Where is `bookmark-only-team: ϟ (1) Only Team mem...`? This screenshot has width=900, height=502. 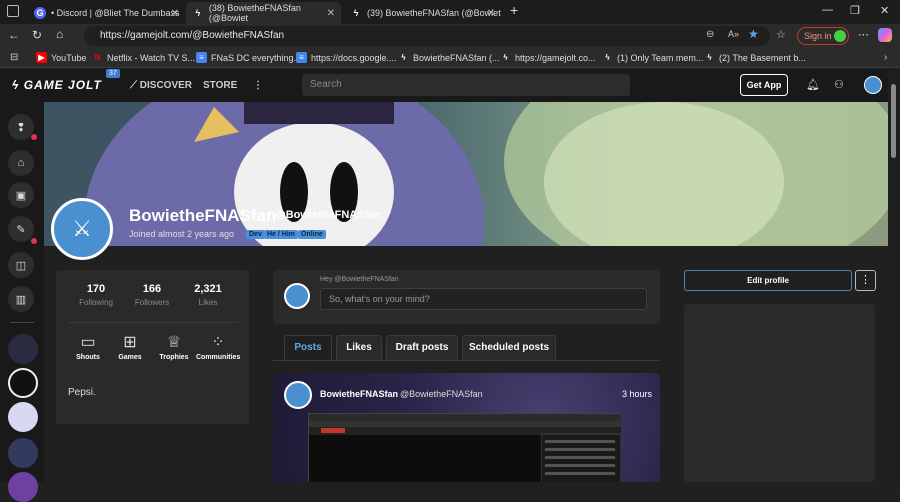 bookmark-only-team: ϟ (1) Only Team mem... is located at coordinates (652, 57).